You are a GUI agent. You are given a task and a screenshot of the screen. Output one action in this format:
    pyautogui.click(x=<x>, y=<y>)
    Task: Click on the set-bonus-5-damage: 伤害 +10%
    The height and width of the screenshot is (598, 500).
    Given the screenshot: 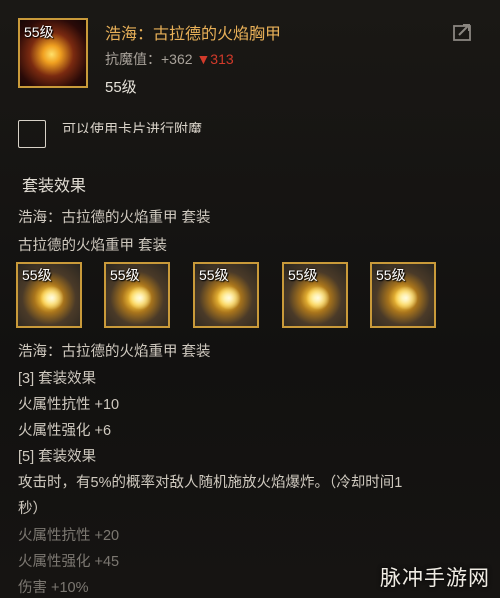 What is the action you would take?
    pyautogui.click(x=53, y=588)
    